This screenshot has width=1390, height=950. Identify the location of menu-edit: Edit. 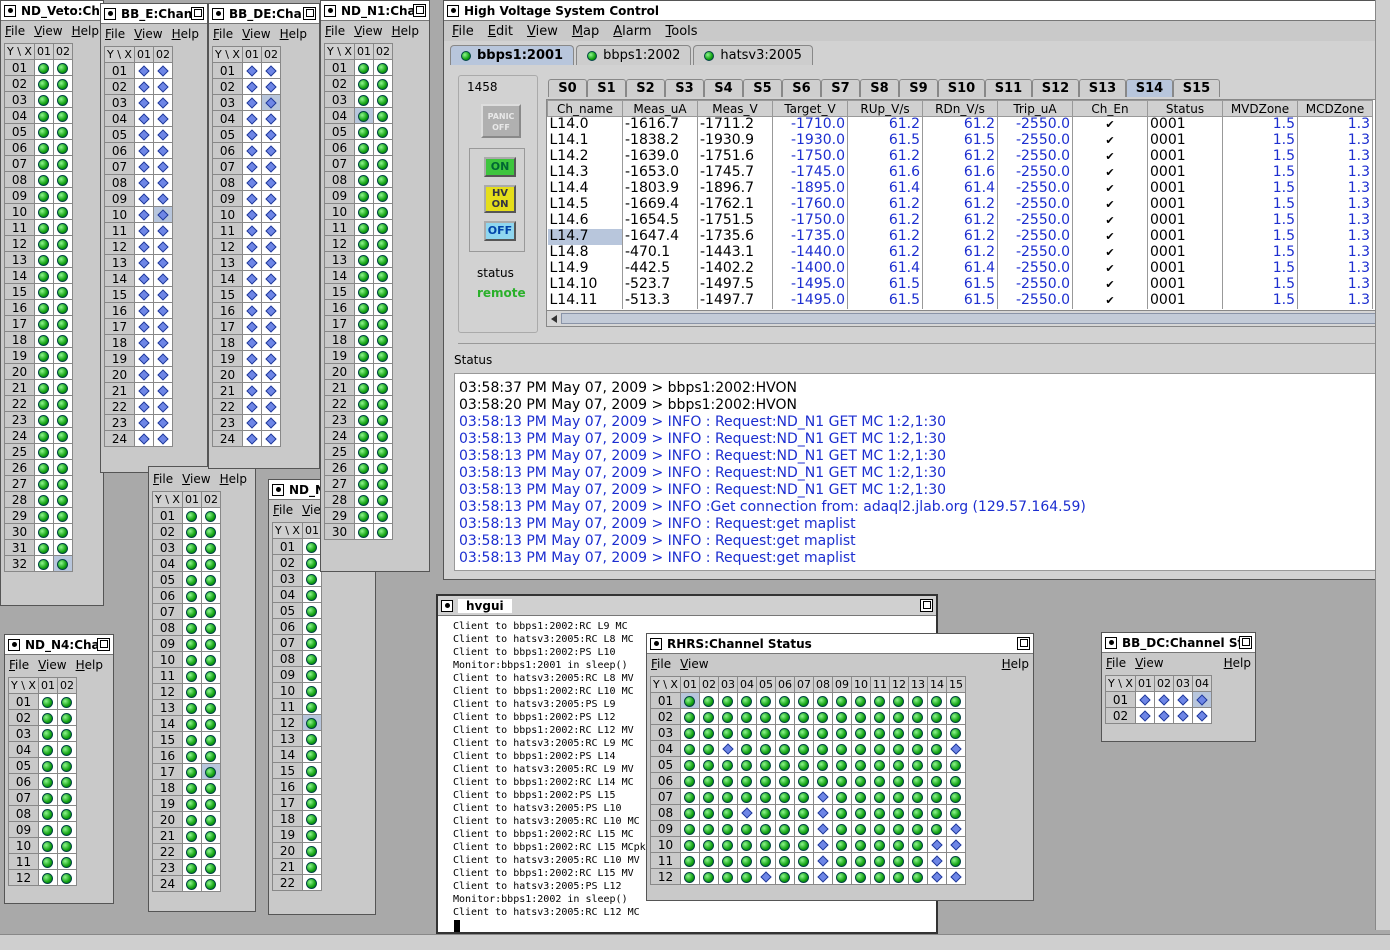
(500, 31).